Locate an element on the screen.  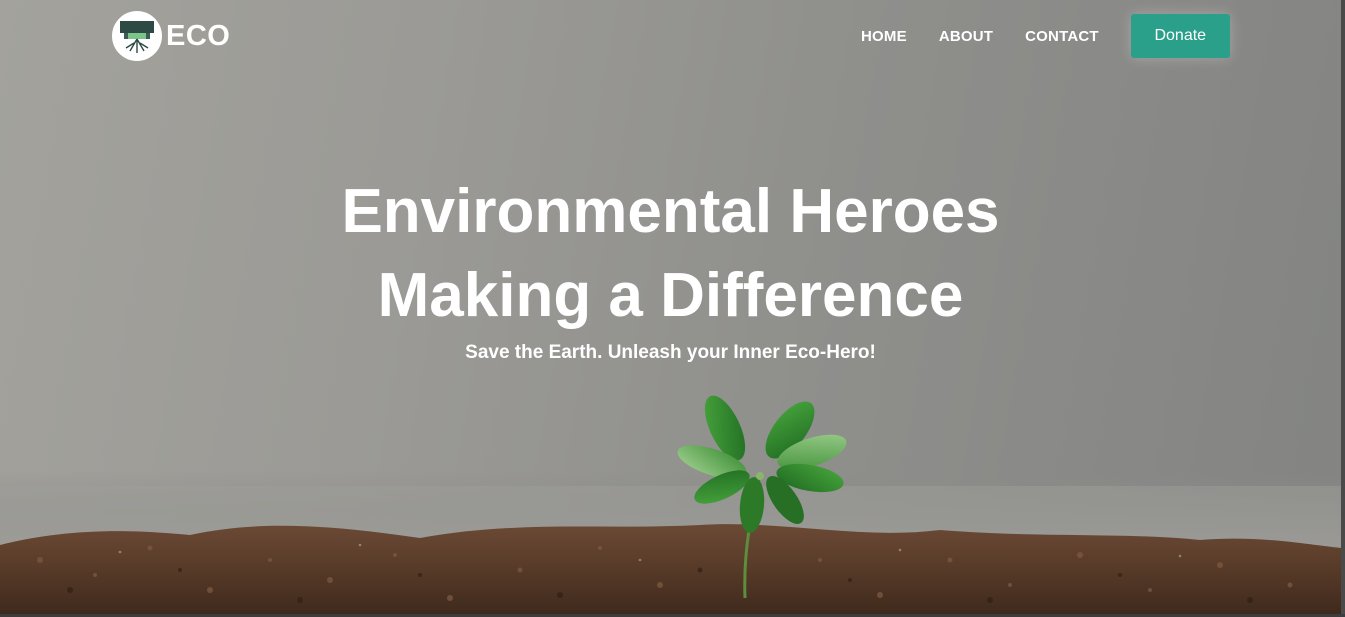
nav-link-contact: CONTACT is located at coordinates (1062, 36).